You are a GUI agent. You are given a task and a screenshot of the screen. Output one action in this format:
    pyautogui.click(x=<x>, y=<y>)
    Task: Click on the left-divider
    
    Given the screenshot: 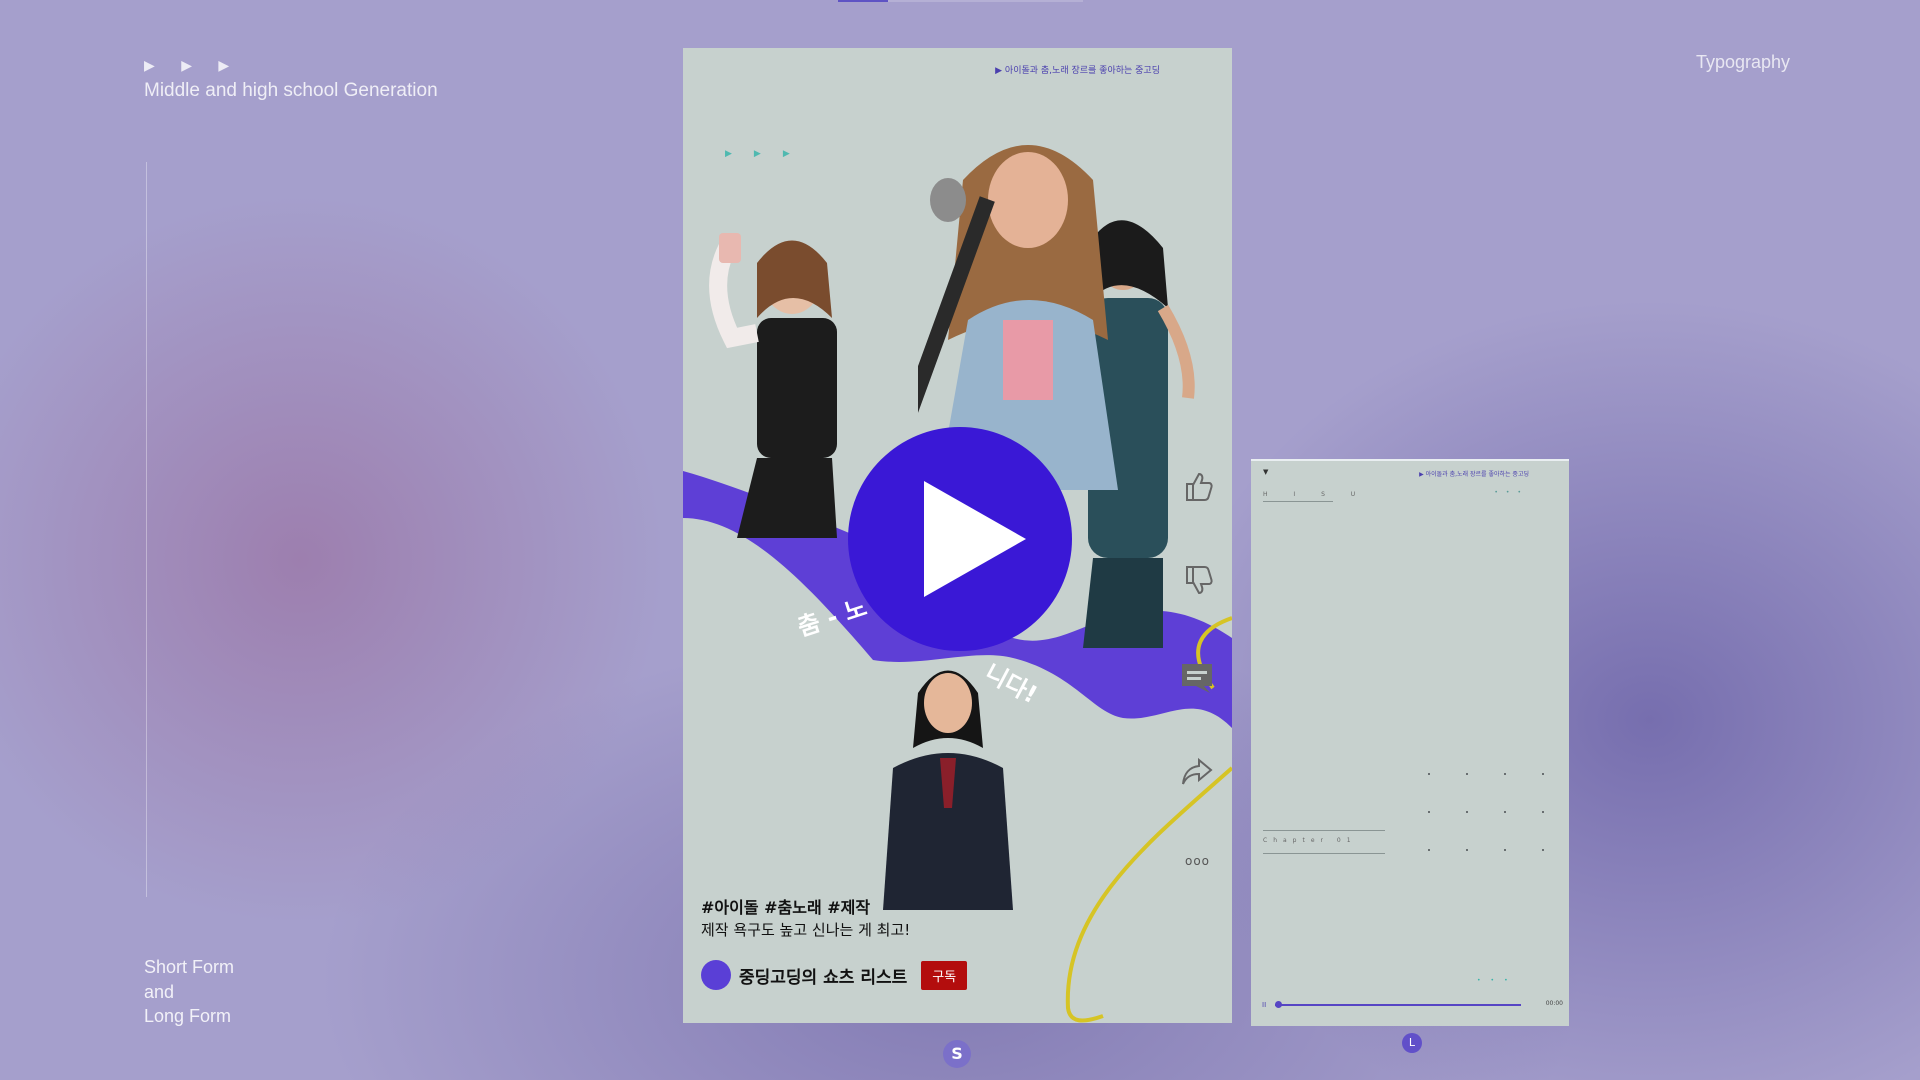 What is the action you would take?
    pyautogui.click(x=146, y=529)
    